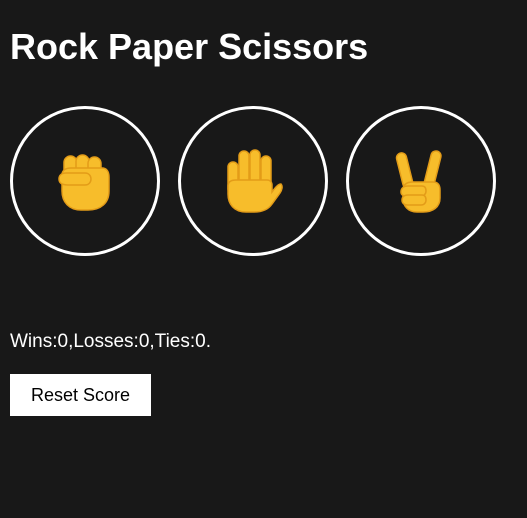 This screenshot has width=527, height=518. I want to click on raised-hand-icon, so click(255, 181).